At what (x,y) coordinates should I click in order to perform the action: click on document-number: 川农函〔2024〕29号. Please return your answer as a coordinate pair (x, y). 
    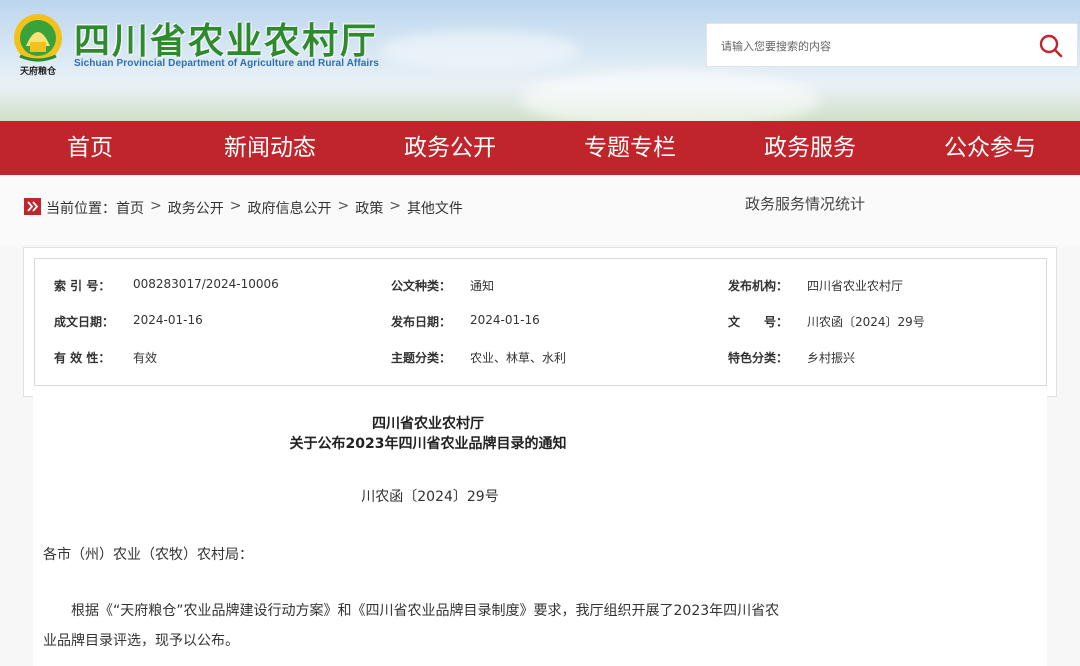
    Looking at the image, I should click on (430, 497).